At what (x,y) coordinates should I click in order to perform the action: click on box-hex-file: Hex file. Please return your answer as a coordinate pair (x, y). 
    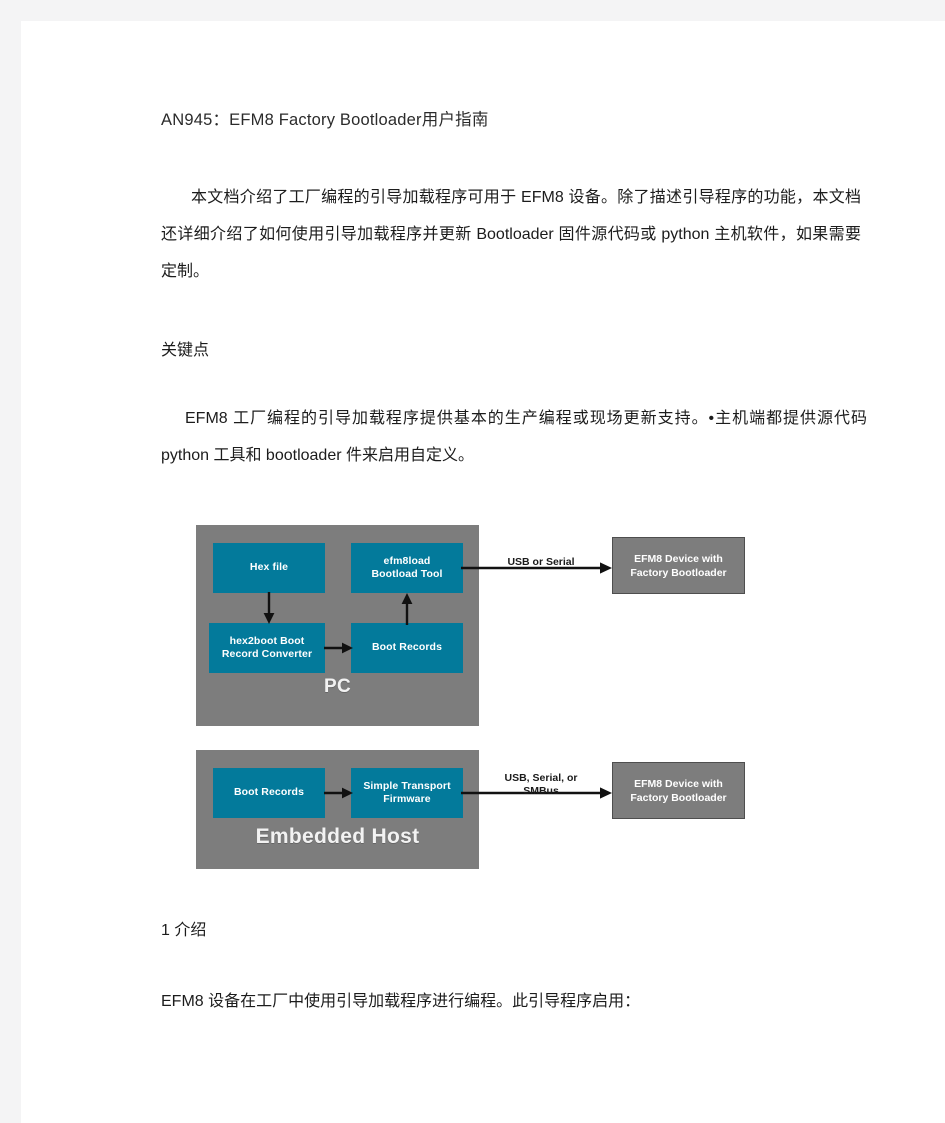
    Looking at the image, I should click on (269, 568).